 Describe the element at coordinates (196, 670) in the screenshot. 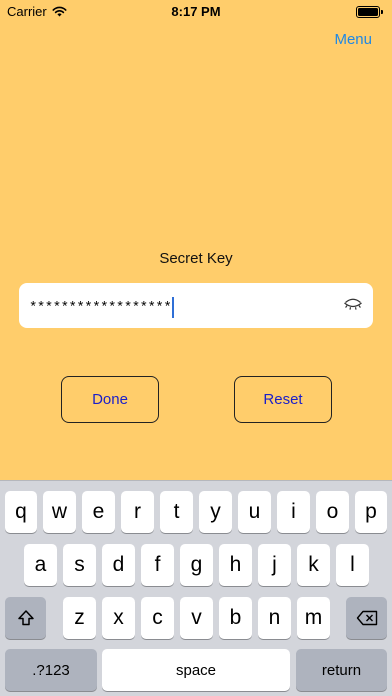

I see `space-key: space` at that location.